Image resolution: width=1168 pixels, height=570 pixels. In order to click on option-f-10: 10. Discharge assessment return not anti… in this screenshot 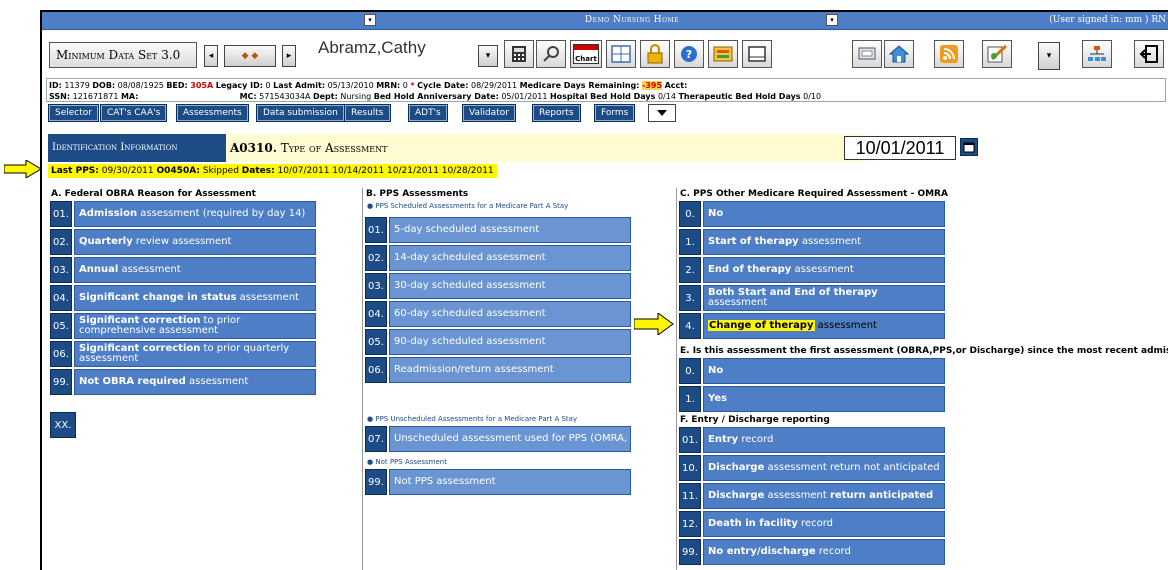, I will do `click(812, 468)`.